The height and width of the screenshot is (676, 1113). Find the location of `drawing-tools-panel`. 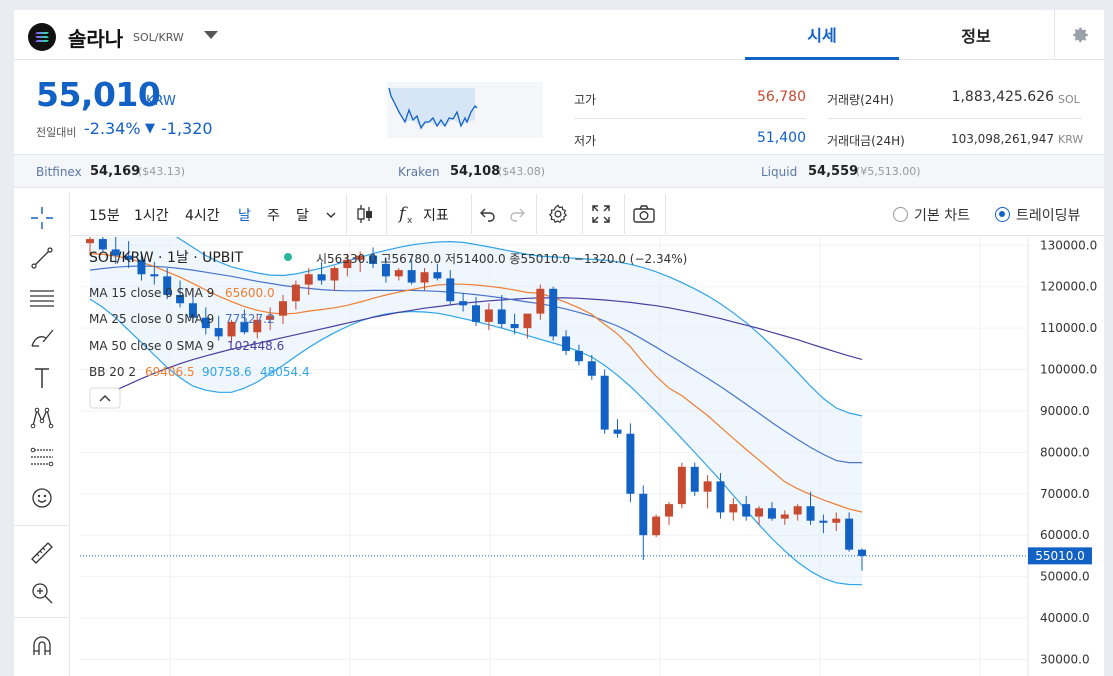

drawing-tools-panel is located at coordinates (42, 434).